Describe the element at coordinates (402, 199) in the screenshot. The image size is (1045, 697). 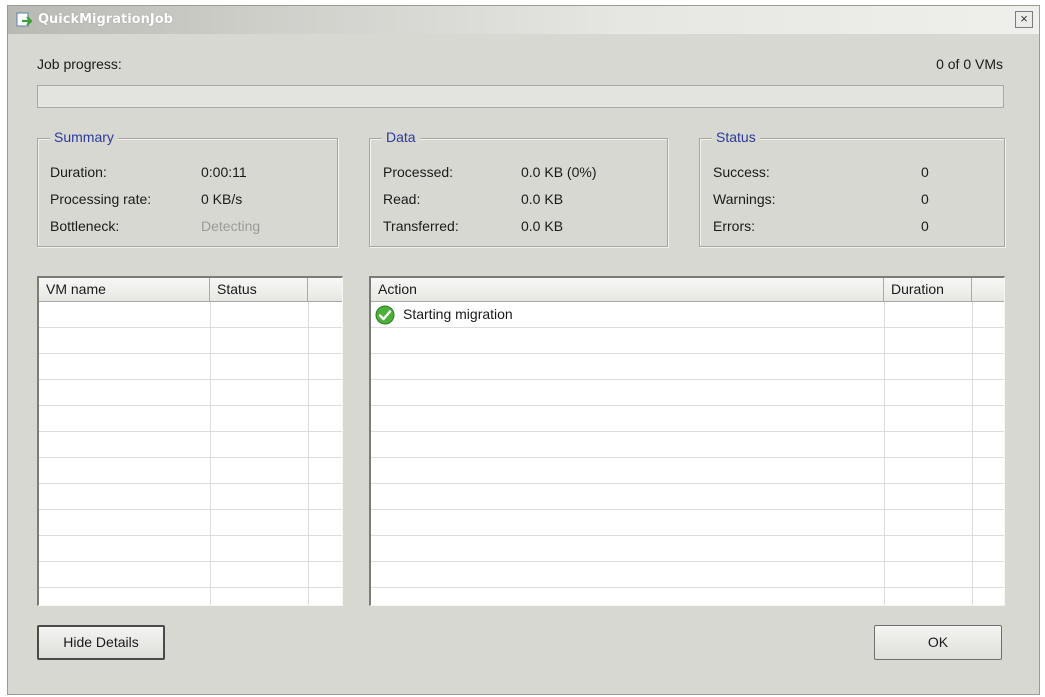
I see `read-label: Read:` at that location.